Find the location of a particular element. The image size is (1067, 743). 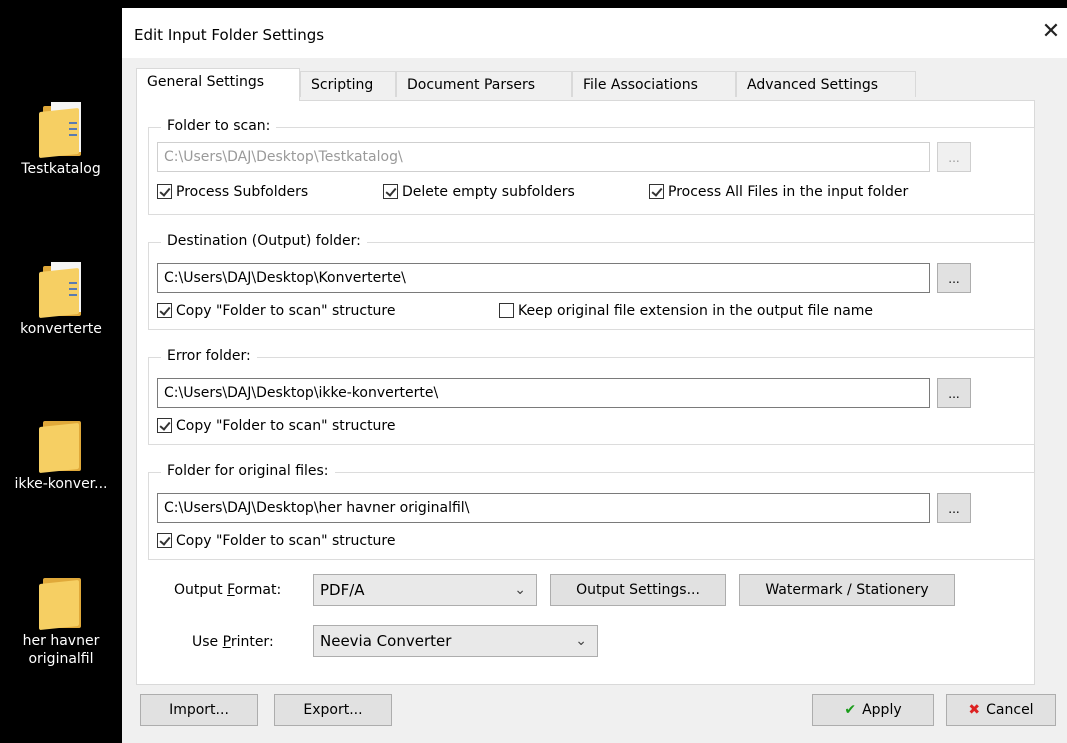

tab-advanced-settings: Advanced Settings is located at coordinates (826, 84).